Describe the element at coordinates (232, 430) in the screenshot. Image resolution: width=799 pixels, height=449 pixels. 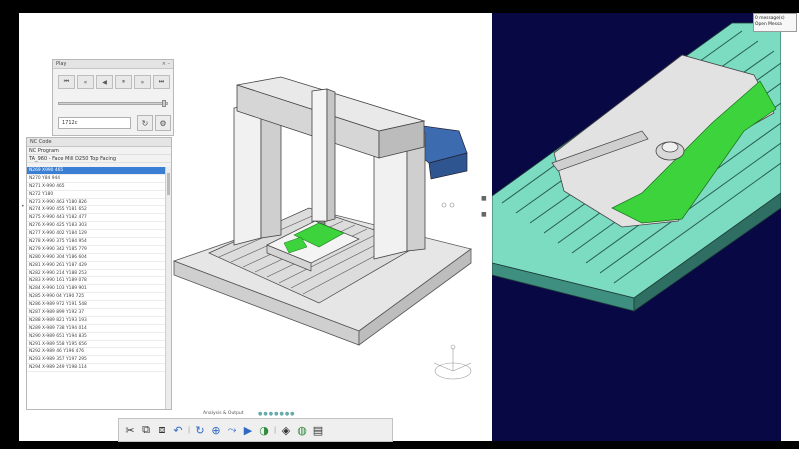
I see `tool-path-icon: ⤳` at that location.